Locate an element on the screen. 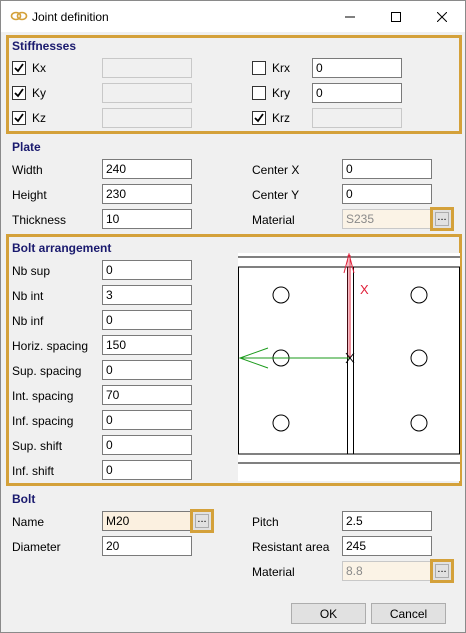 This screenshot has height=633, width=466. height-label: Height is located at coordinates (29, 195).